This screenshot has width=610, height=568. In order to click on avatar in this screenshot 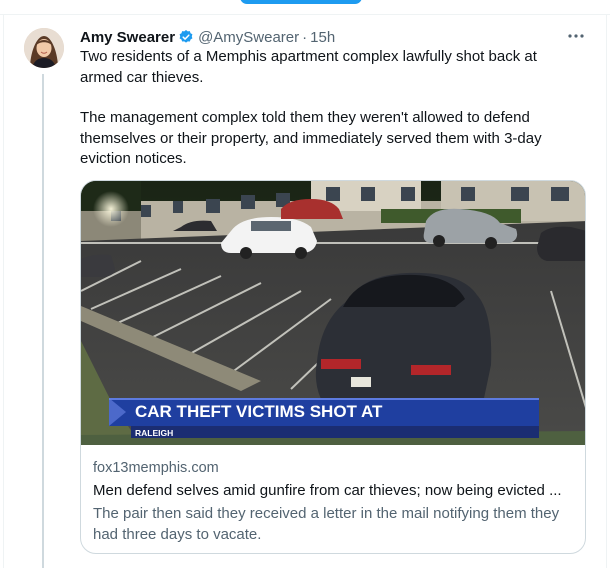, I will do `click(44, 48)`.